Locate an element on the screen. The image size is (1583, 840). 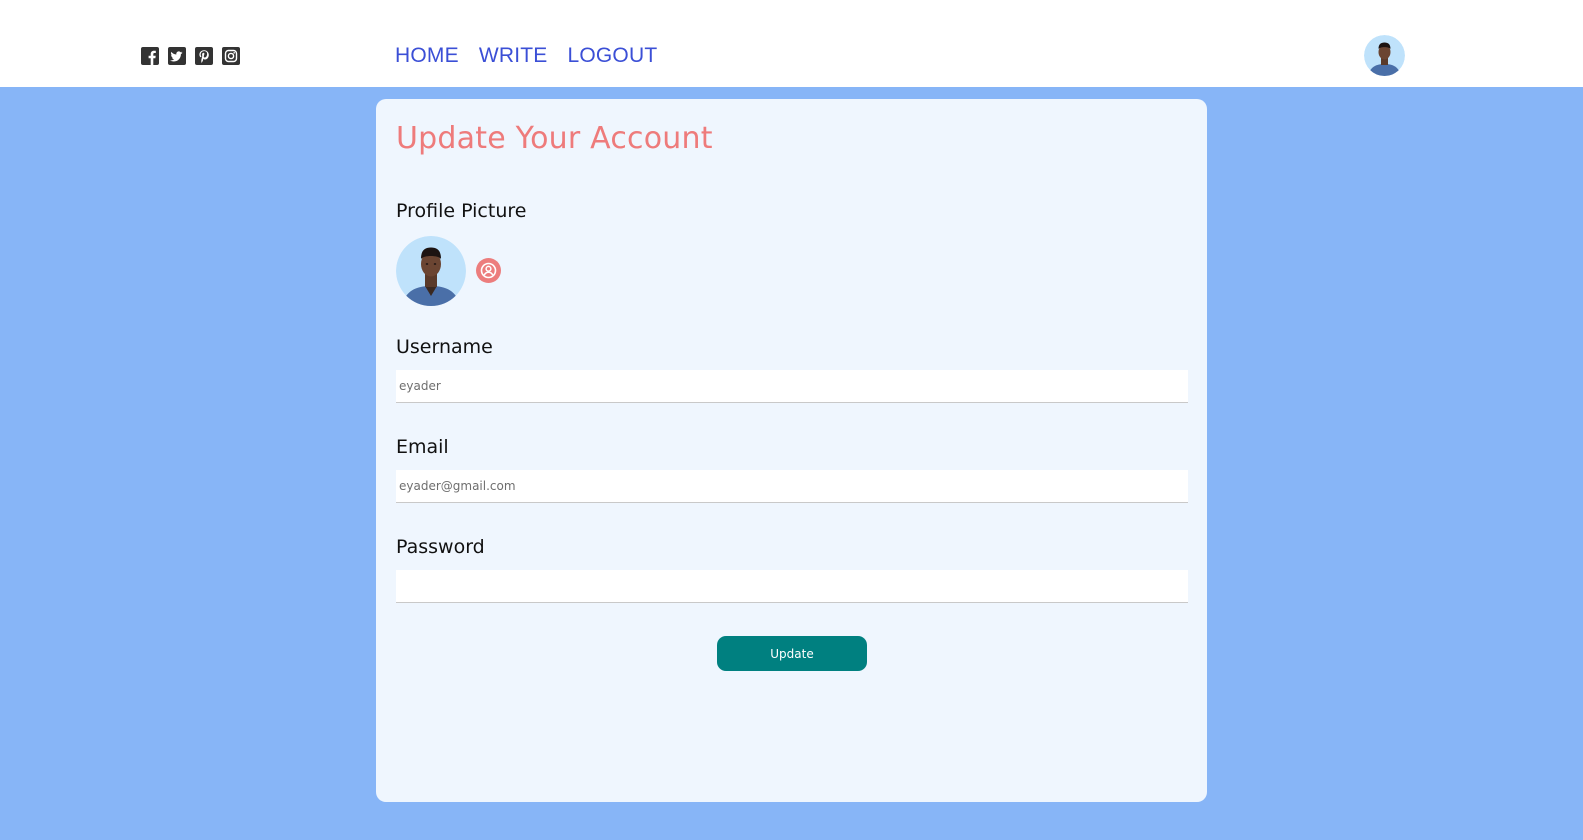
top-bar: HOME WRITE LOGOUT is located at coordinates (791, 43).